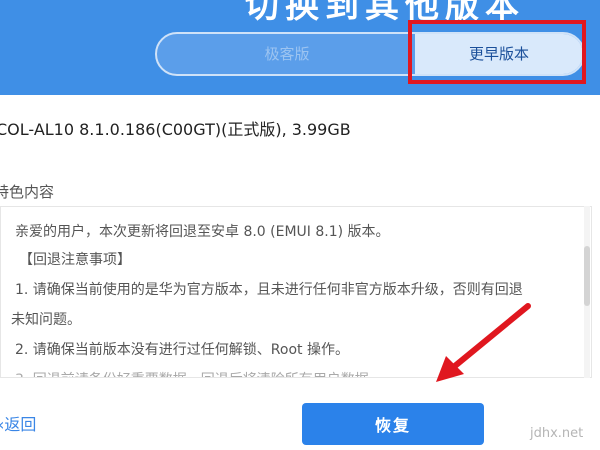 Image resolution: width=600 pixels, height=450 pixels. What do you see at coordinates (182, 350) in the screenshot?
I see `content-line: 2. 请确保当前版本没有进行过任何解锁、Root 操作。` at bounding box center [182, 350].